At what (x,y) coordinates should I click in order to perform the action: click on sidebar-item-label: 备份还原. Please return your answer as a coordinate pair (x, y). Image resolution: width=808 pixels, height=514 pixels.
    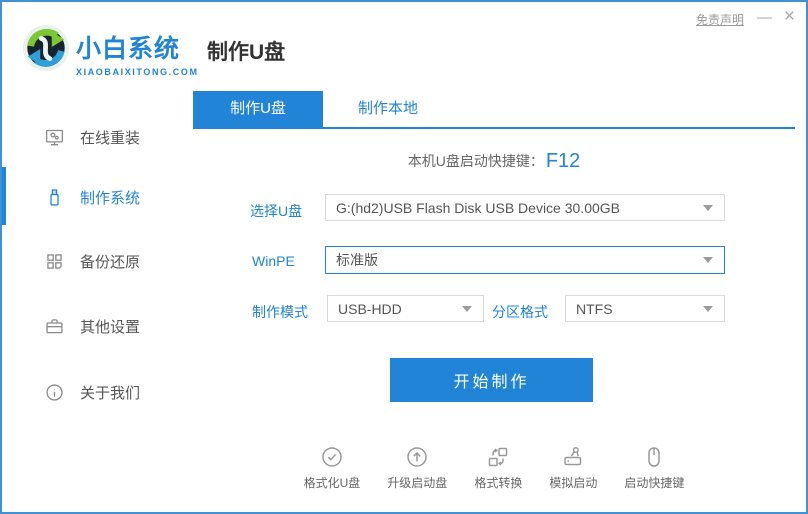
    Looking at the image, I should click on (110, 262).